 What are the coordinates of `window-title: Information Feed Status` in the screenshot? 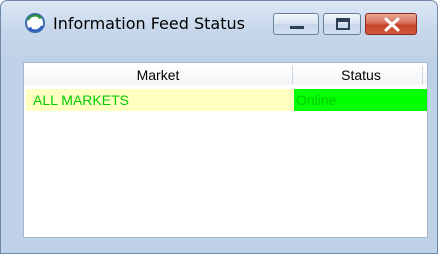 It's located at (149, 23).